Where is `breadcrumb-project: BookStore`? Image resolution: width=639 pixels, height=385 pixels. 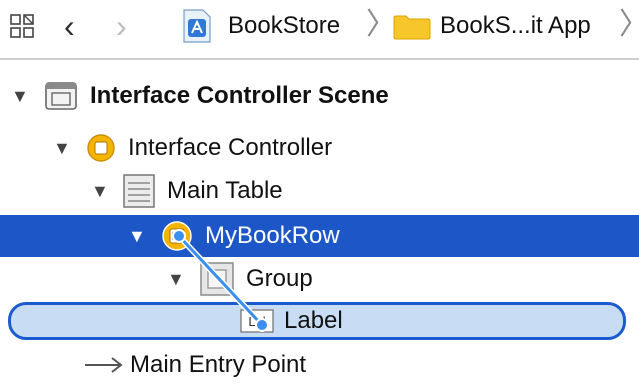
breadcrumb-project: BookStore is located at coordinates (284, 26).